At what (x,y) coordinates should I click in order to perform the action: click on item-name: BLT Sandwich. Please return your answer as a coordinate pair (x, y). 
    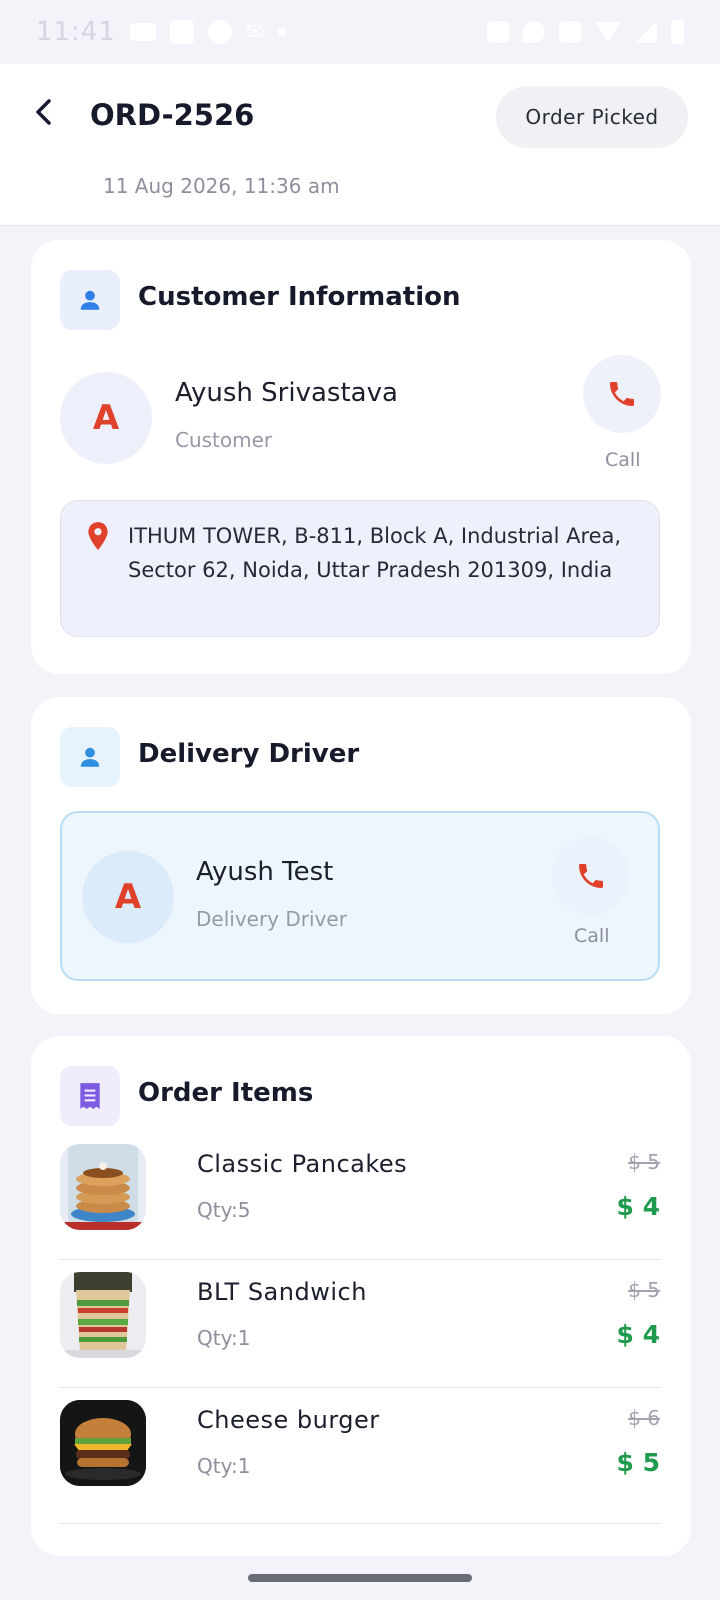
    Looking at the image, I should click on (282, 1292).